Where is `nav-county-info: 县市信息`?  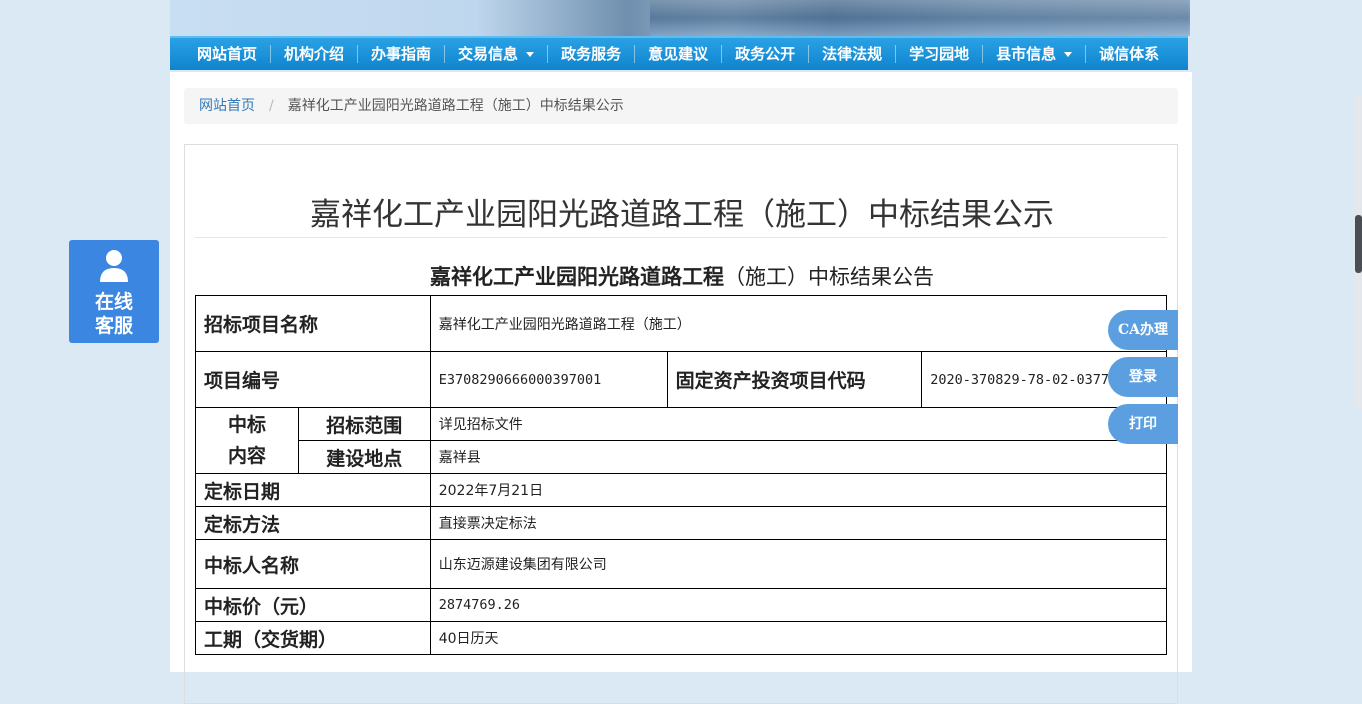 nav-county-info: 县市信息 is located at coordinates (1035, 54).